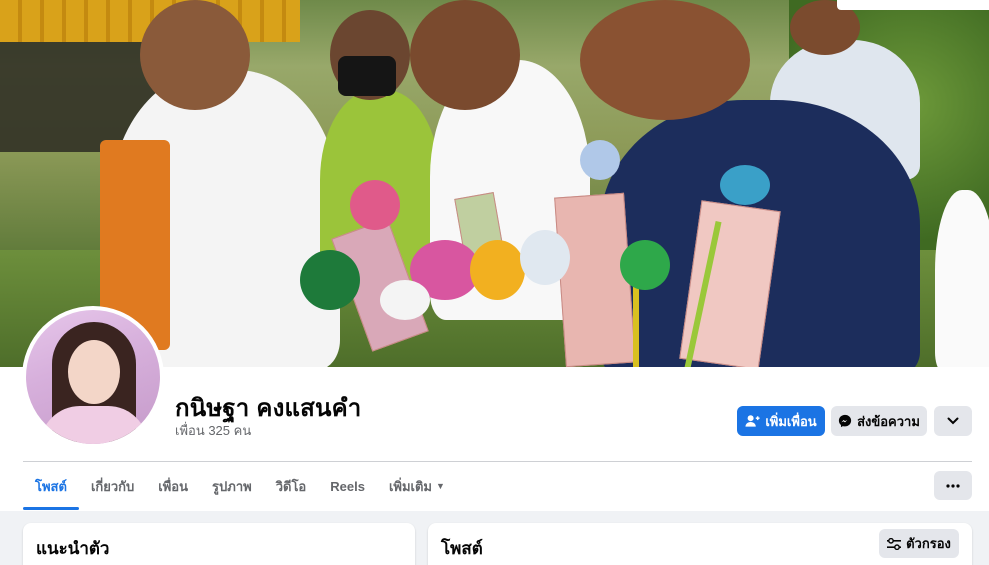 Image resolution: width=989 pixels, height=565 pixels. What do you see at coordinates (928, 543) in the screenshot?
I see `filter-label: ตัวกรอง` at bounding box center [928, 543].